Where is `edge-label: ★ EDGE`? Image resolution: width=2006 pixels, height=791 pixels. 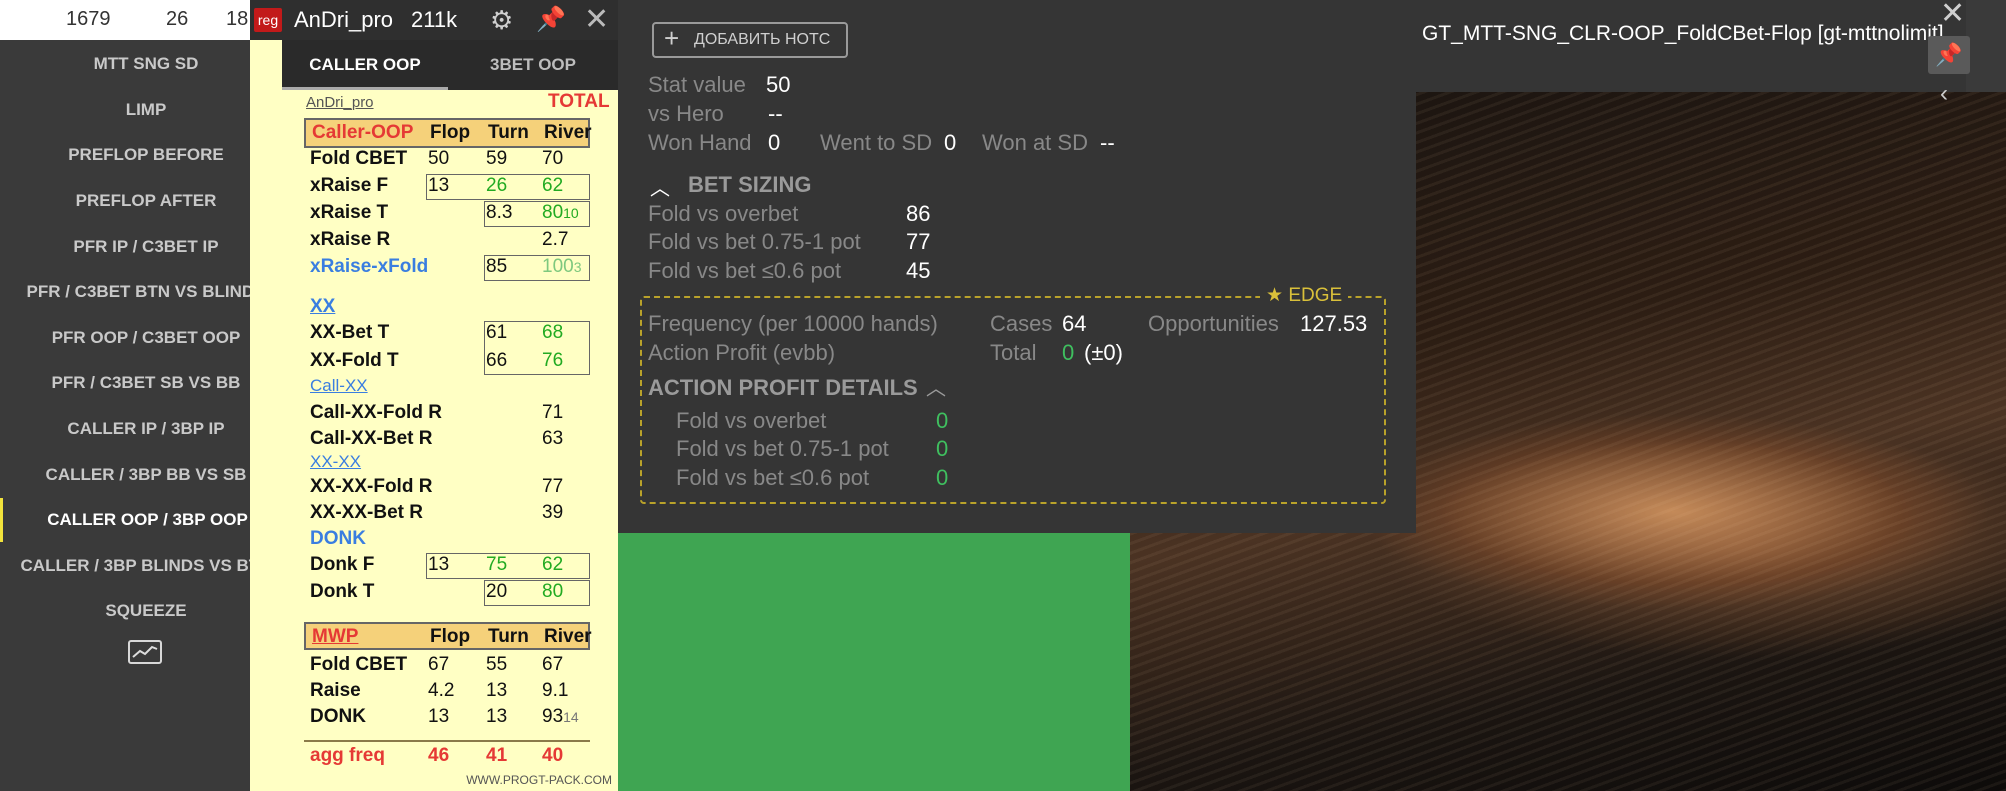 edge-label: ★ EDGE is located at coordinates (1304, 295).